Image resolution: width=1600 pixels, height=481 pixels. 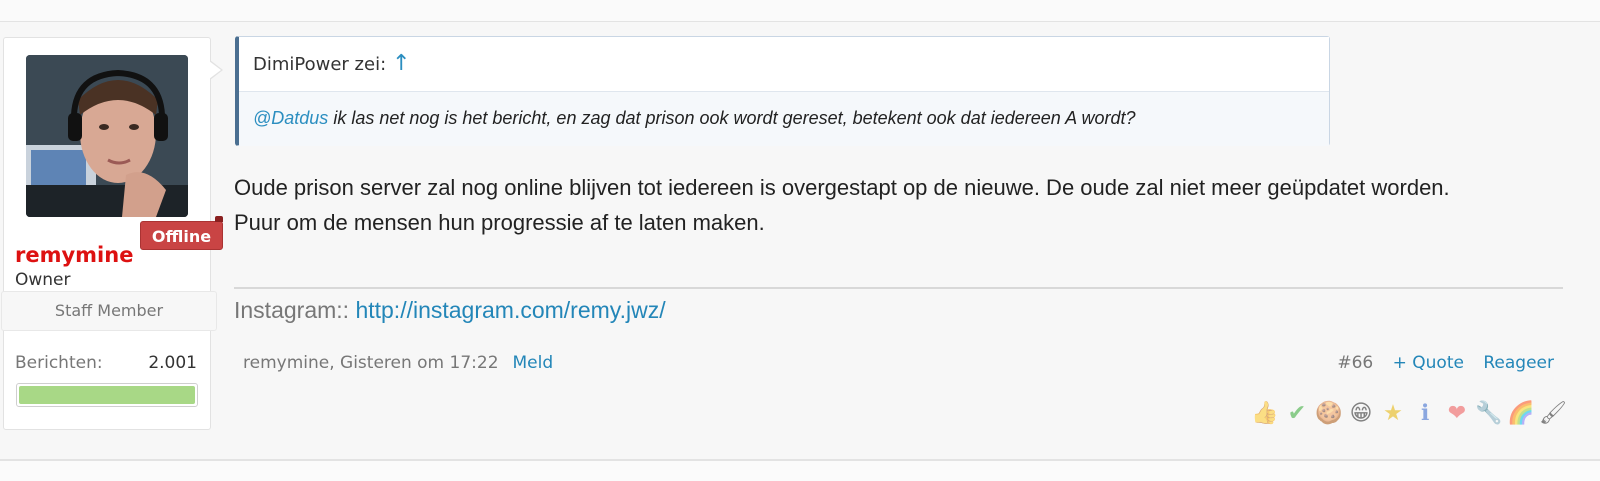 I want to click on thumbs-up-icon: 👍, so click(x=1265, y=414).